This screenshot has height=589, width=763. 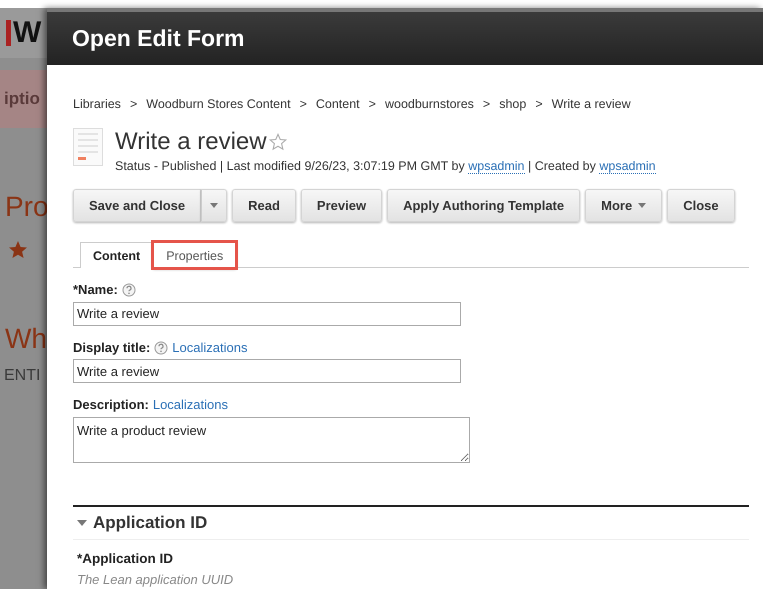 What do you see at coordinates (22, 376) in the screenshot?
I see `background-caption: ENTI` at bounding box center [22, 376].